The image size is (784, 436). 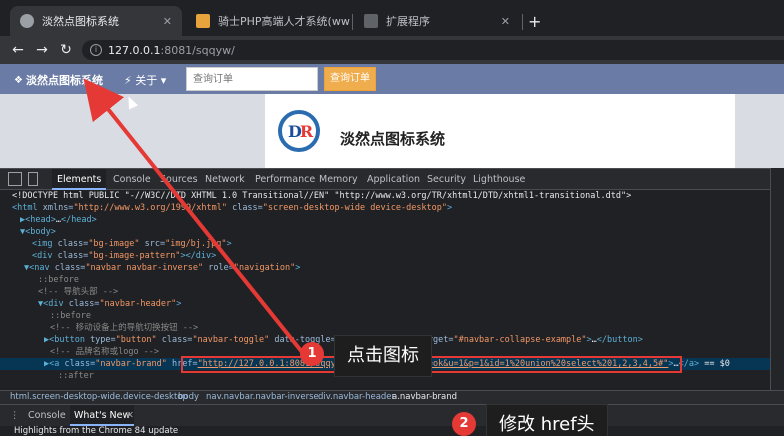 I want to click on order-search-button: 查询订单, so click(x=350, y=79).